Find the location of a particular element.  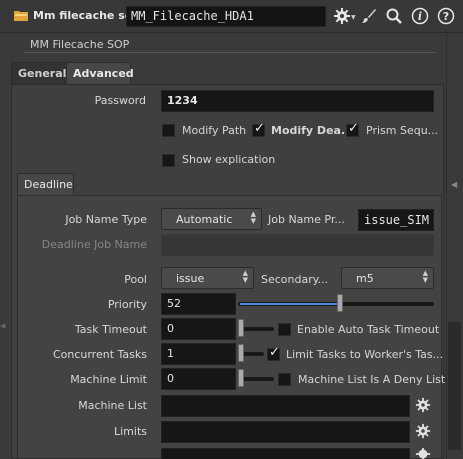

job-name-type-value: Automatic is located at coordinates (204, 219).